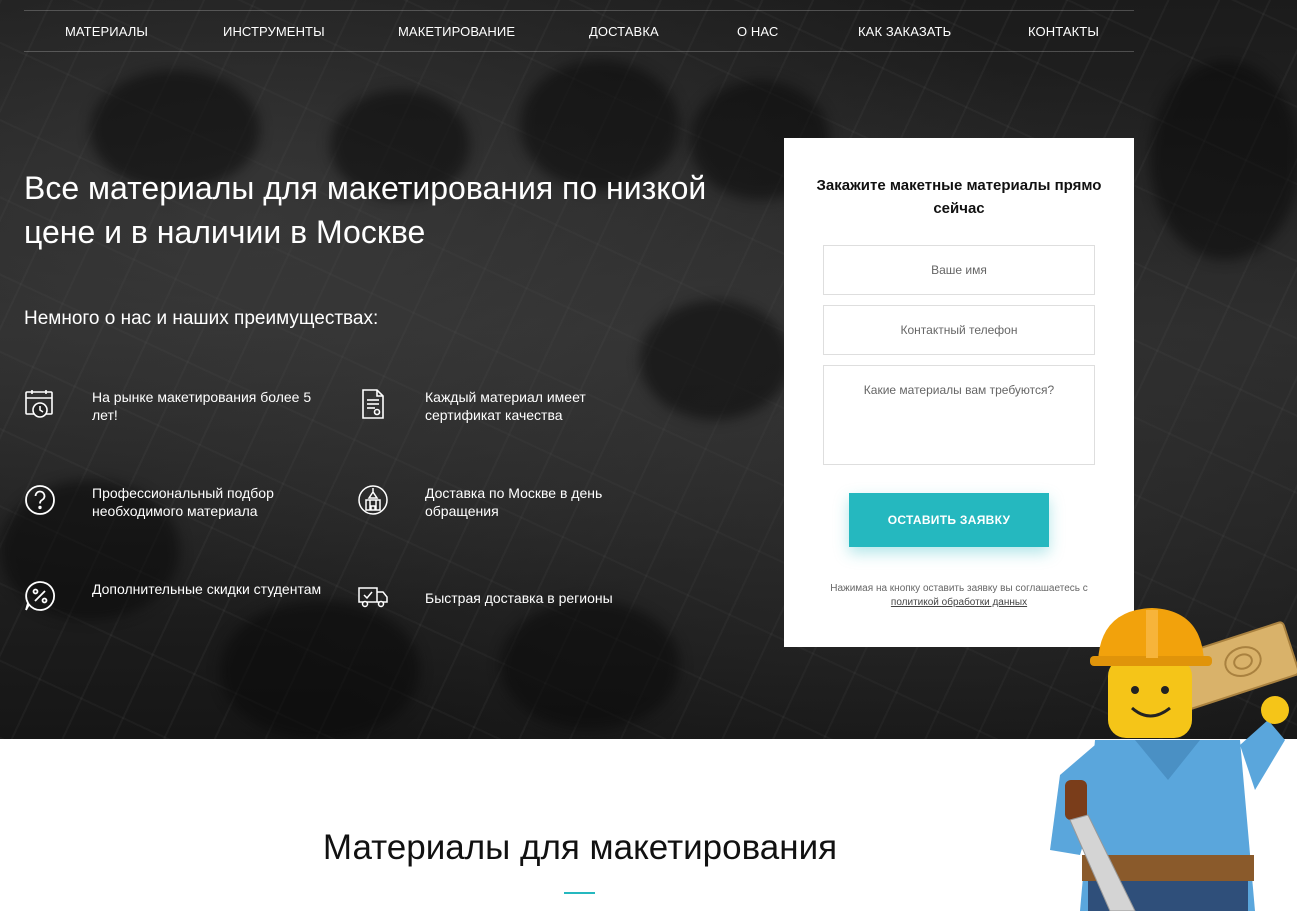 This screenshot has width=1297, height=911. What do you see at coordinates (949, 520) in the screenshot?
I see `submit-request-button: ОСТАВИТЬ ЗАЯВКУ` at bounding box center [949, 520].